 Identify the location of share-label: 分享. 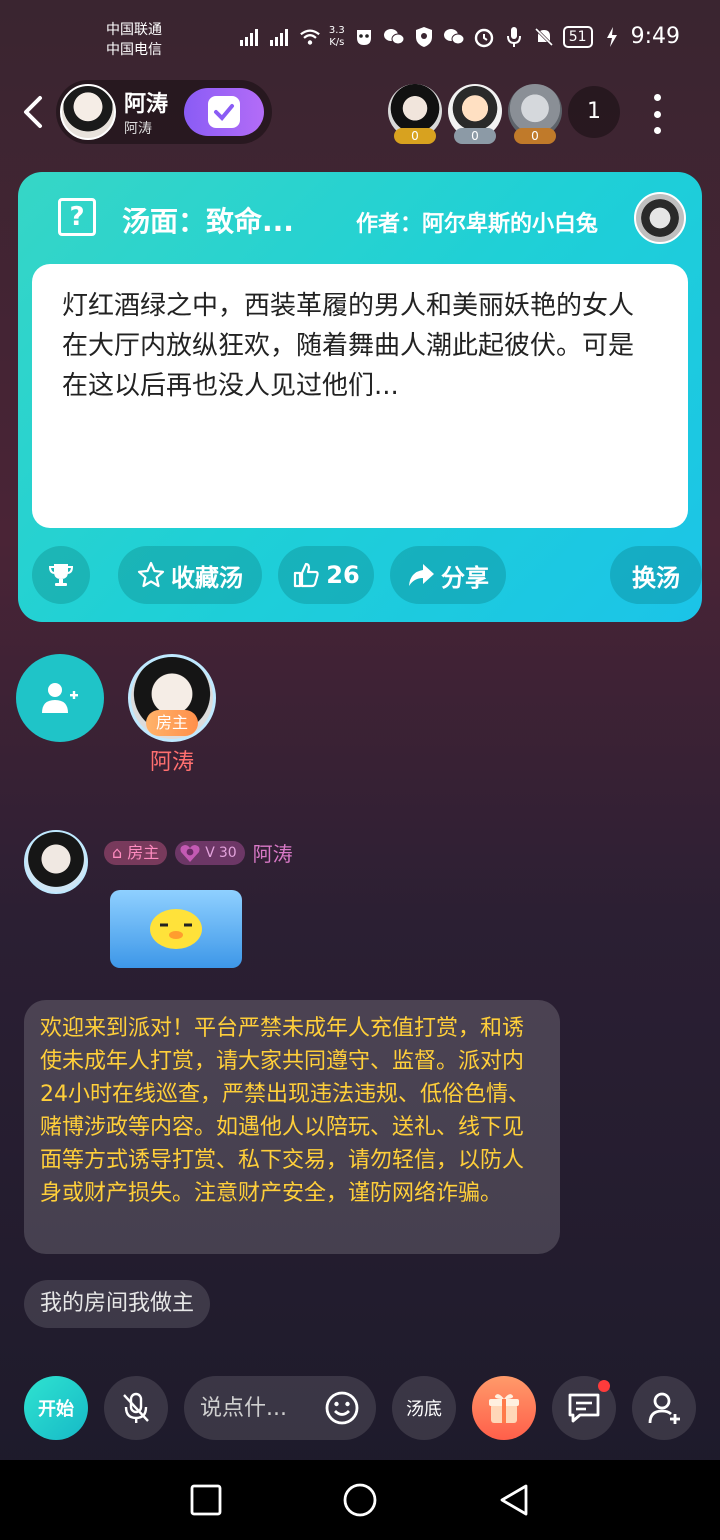
(465, 577).